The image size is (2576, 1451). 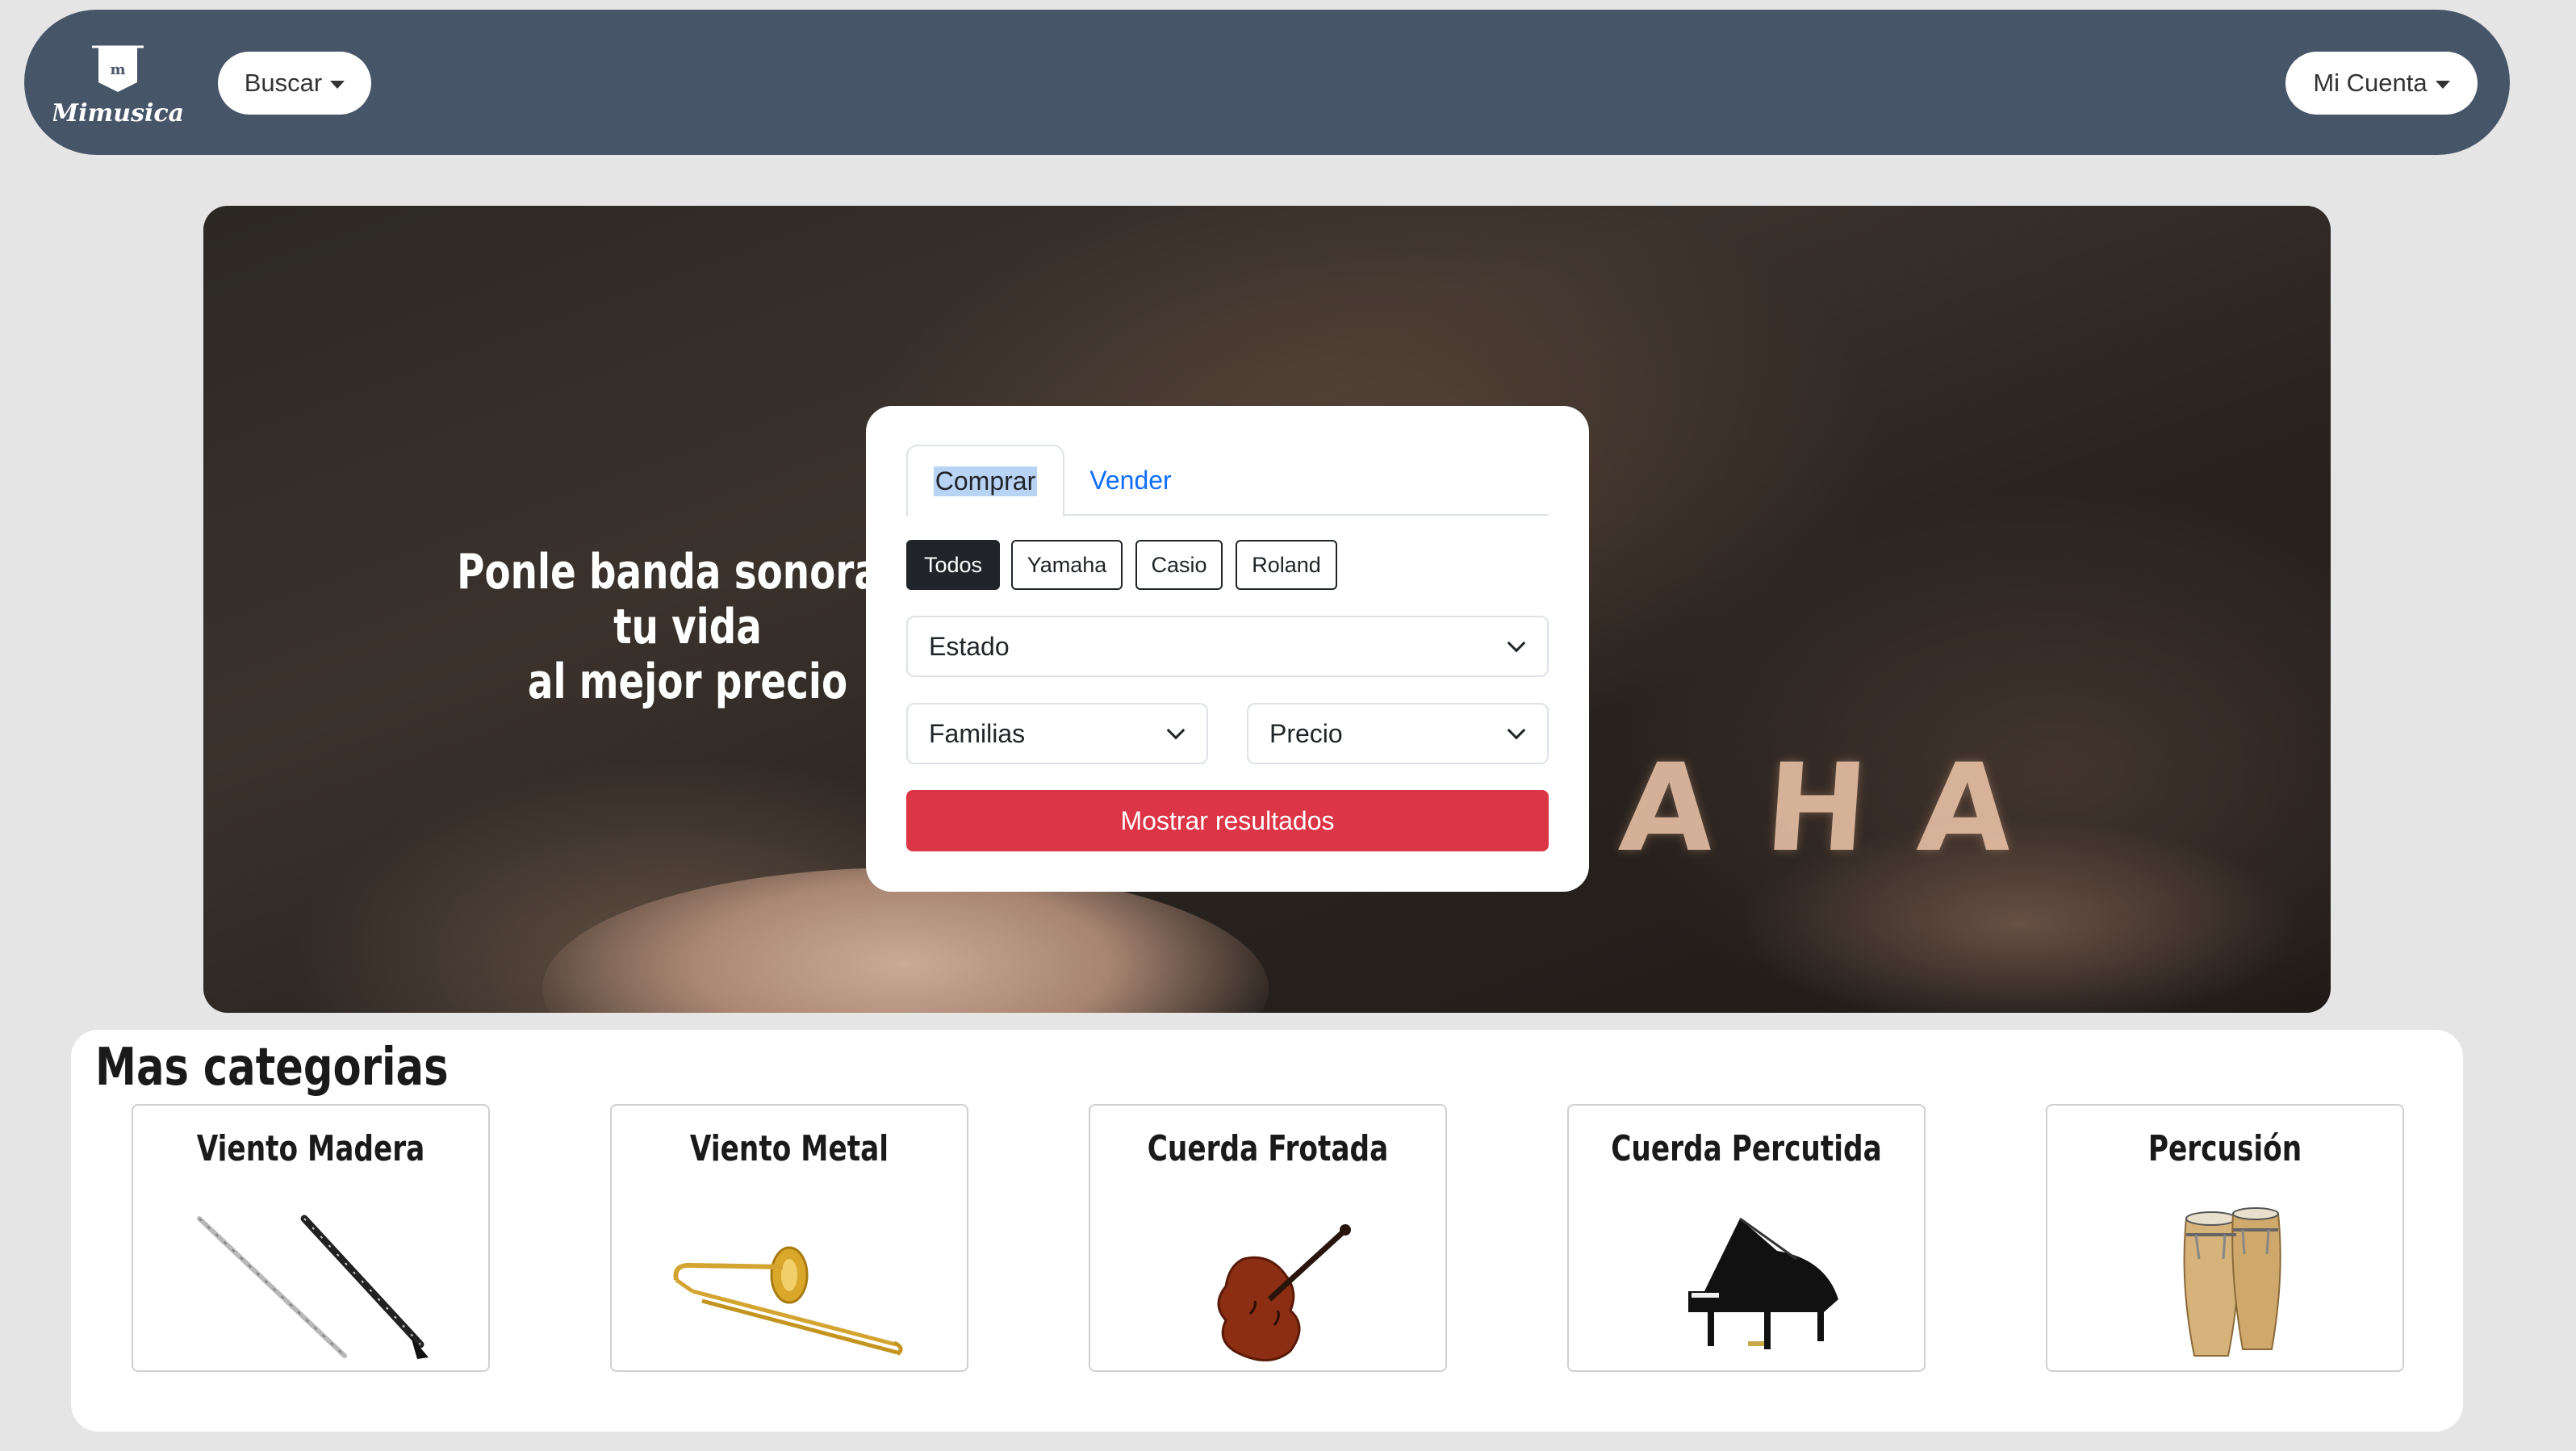 What do you see at coordinates (1398, 734) in the screenshot?
I see `precio-select: Precio` at bounding box center [1398, 734].